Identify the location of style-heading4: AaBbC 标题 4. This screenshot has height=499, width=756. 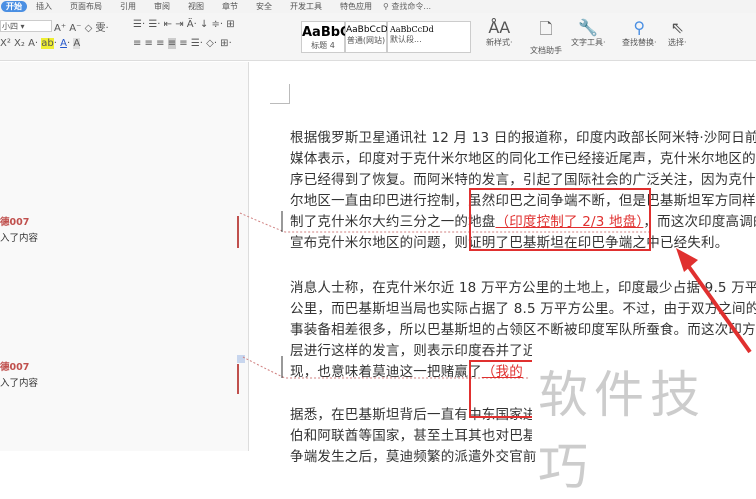
(325, 37).